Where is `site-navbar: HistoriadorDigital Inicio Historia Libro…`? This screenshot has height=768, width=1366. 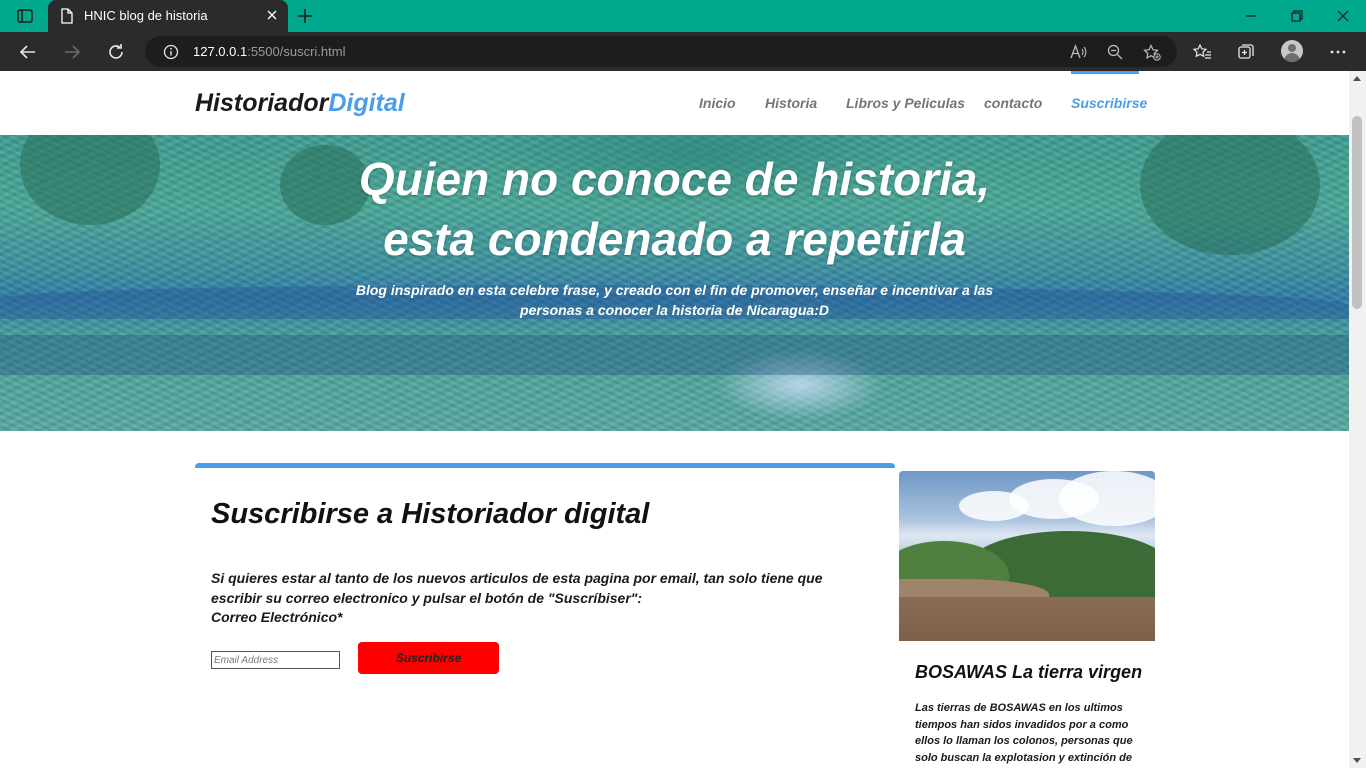
site-navbar: HistoriadorDigital Inicio Historia Libro… is located at coordinates (674, 103).